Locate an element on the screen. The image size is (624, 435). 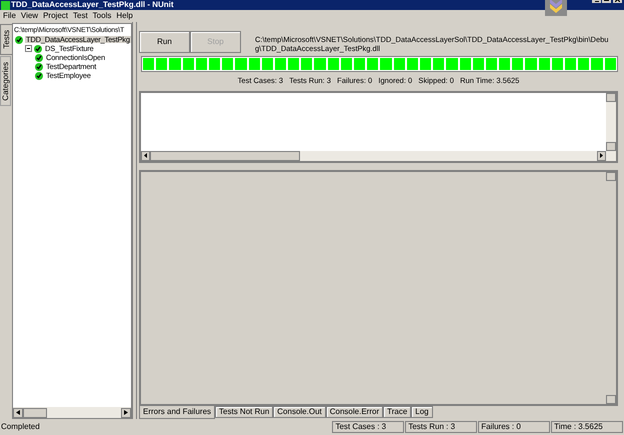
status-panel: Tests Run : 3 is located at coordinates (441, 427).